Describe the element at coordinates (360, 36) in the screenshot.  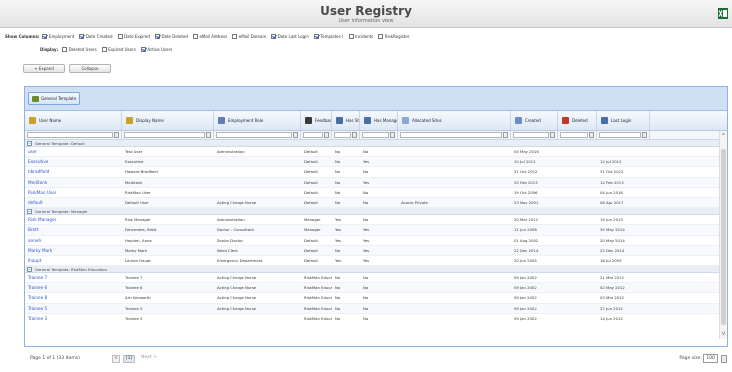
I see `show-incidents-checkbox: Incidents` at that location.